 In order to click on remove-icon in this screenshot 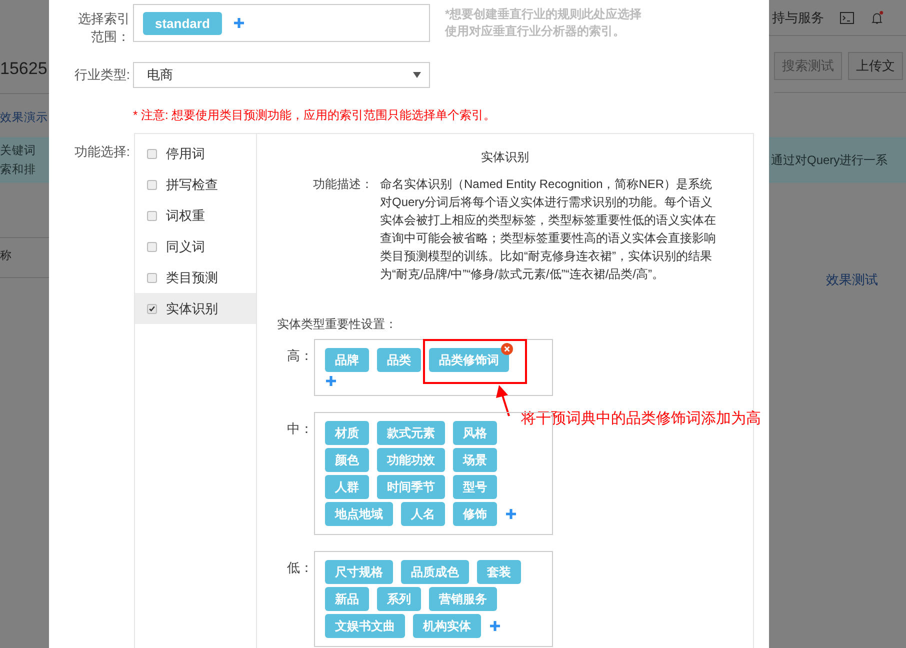, I will do `click(507, 349)`.